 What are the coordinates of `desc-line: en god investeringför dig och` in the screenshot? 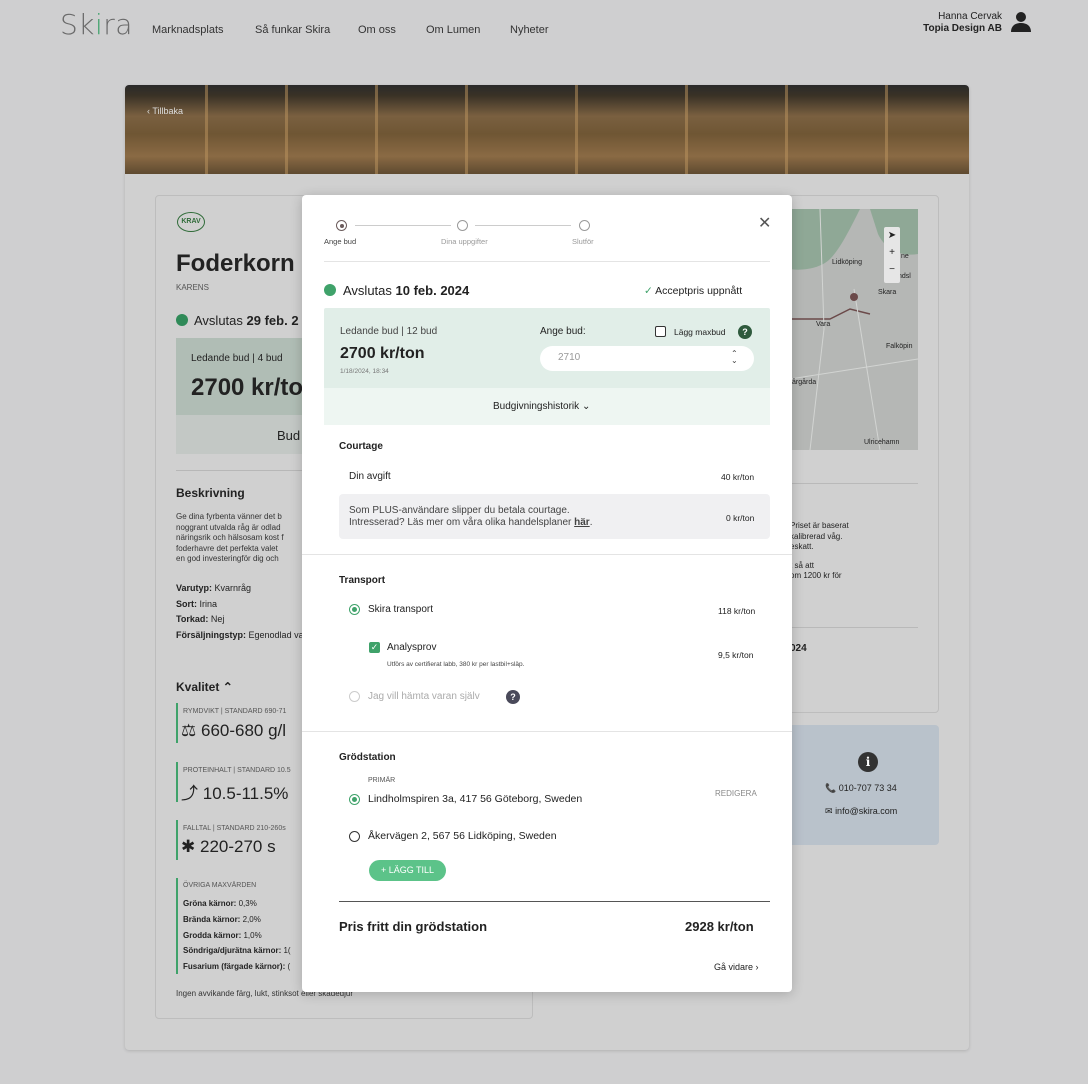 It's located at (227, 558).